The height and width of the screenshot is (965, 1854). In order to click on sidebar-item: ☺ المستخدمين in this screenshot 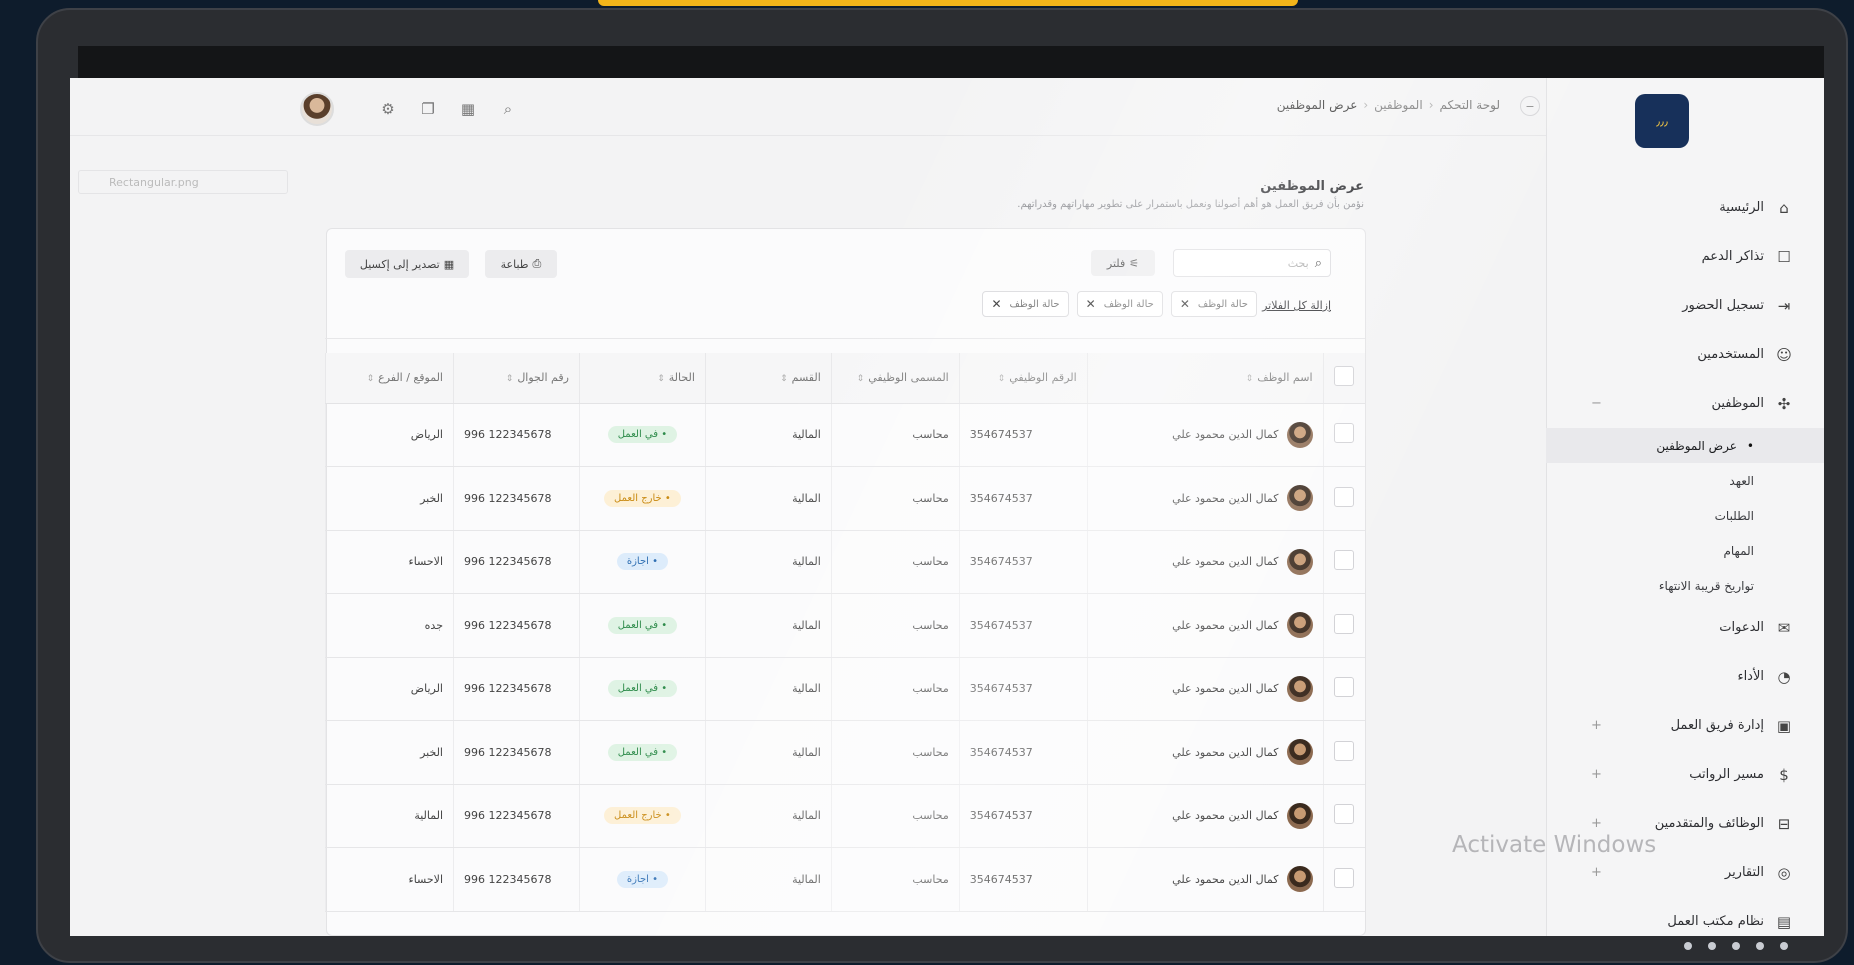, I will do `click(1685, 354)`.